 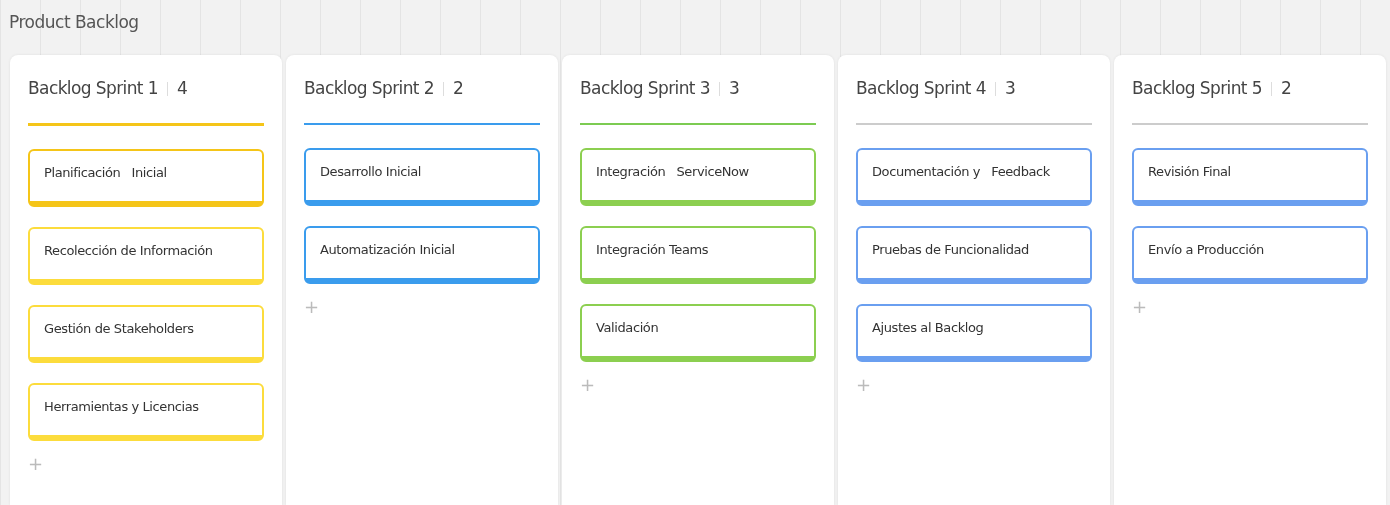 I want to click on task-card: Recolección de Información, so click(x=146, y=256).